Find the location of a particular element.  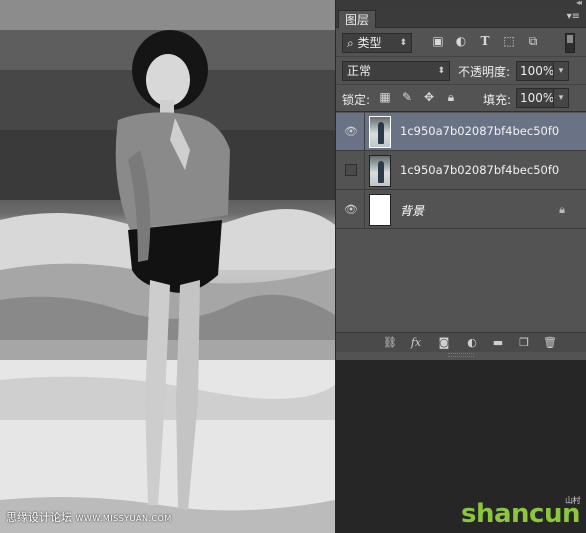

fill-label: 填充: is located at coordinates (497, 100).